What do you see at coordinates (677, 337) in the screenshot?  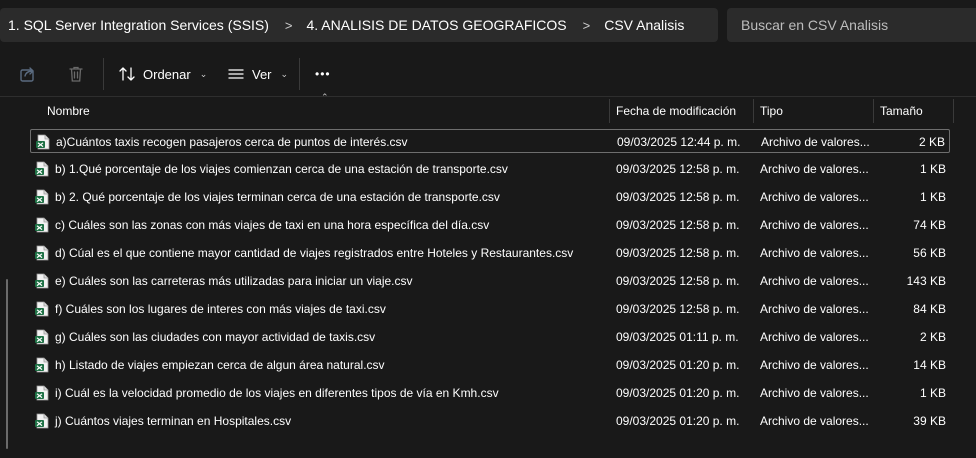 I see `file-modified-date: 09/03/2025 01:11 p. m.` at bounding box center [677, 337].